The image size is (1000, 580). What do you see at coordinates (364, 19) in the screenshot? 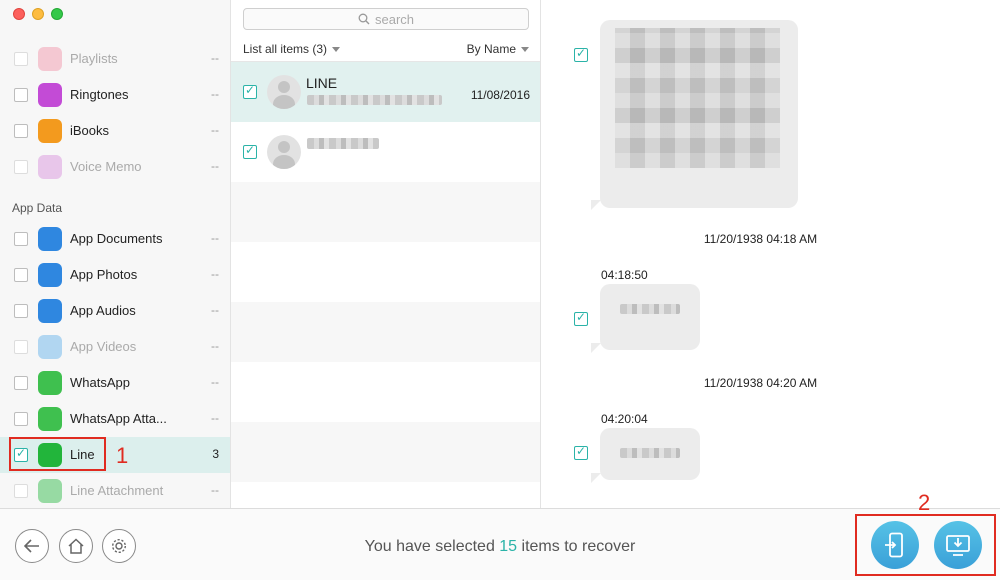
I see `search-icon` at bounding box center [364, 19].